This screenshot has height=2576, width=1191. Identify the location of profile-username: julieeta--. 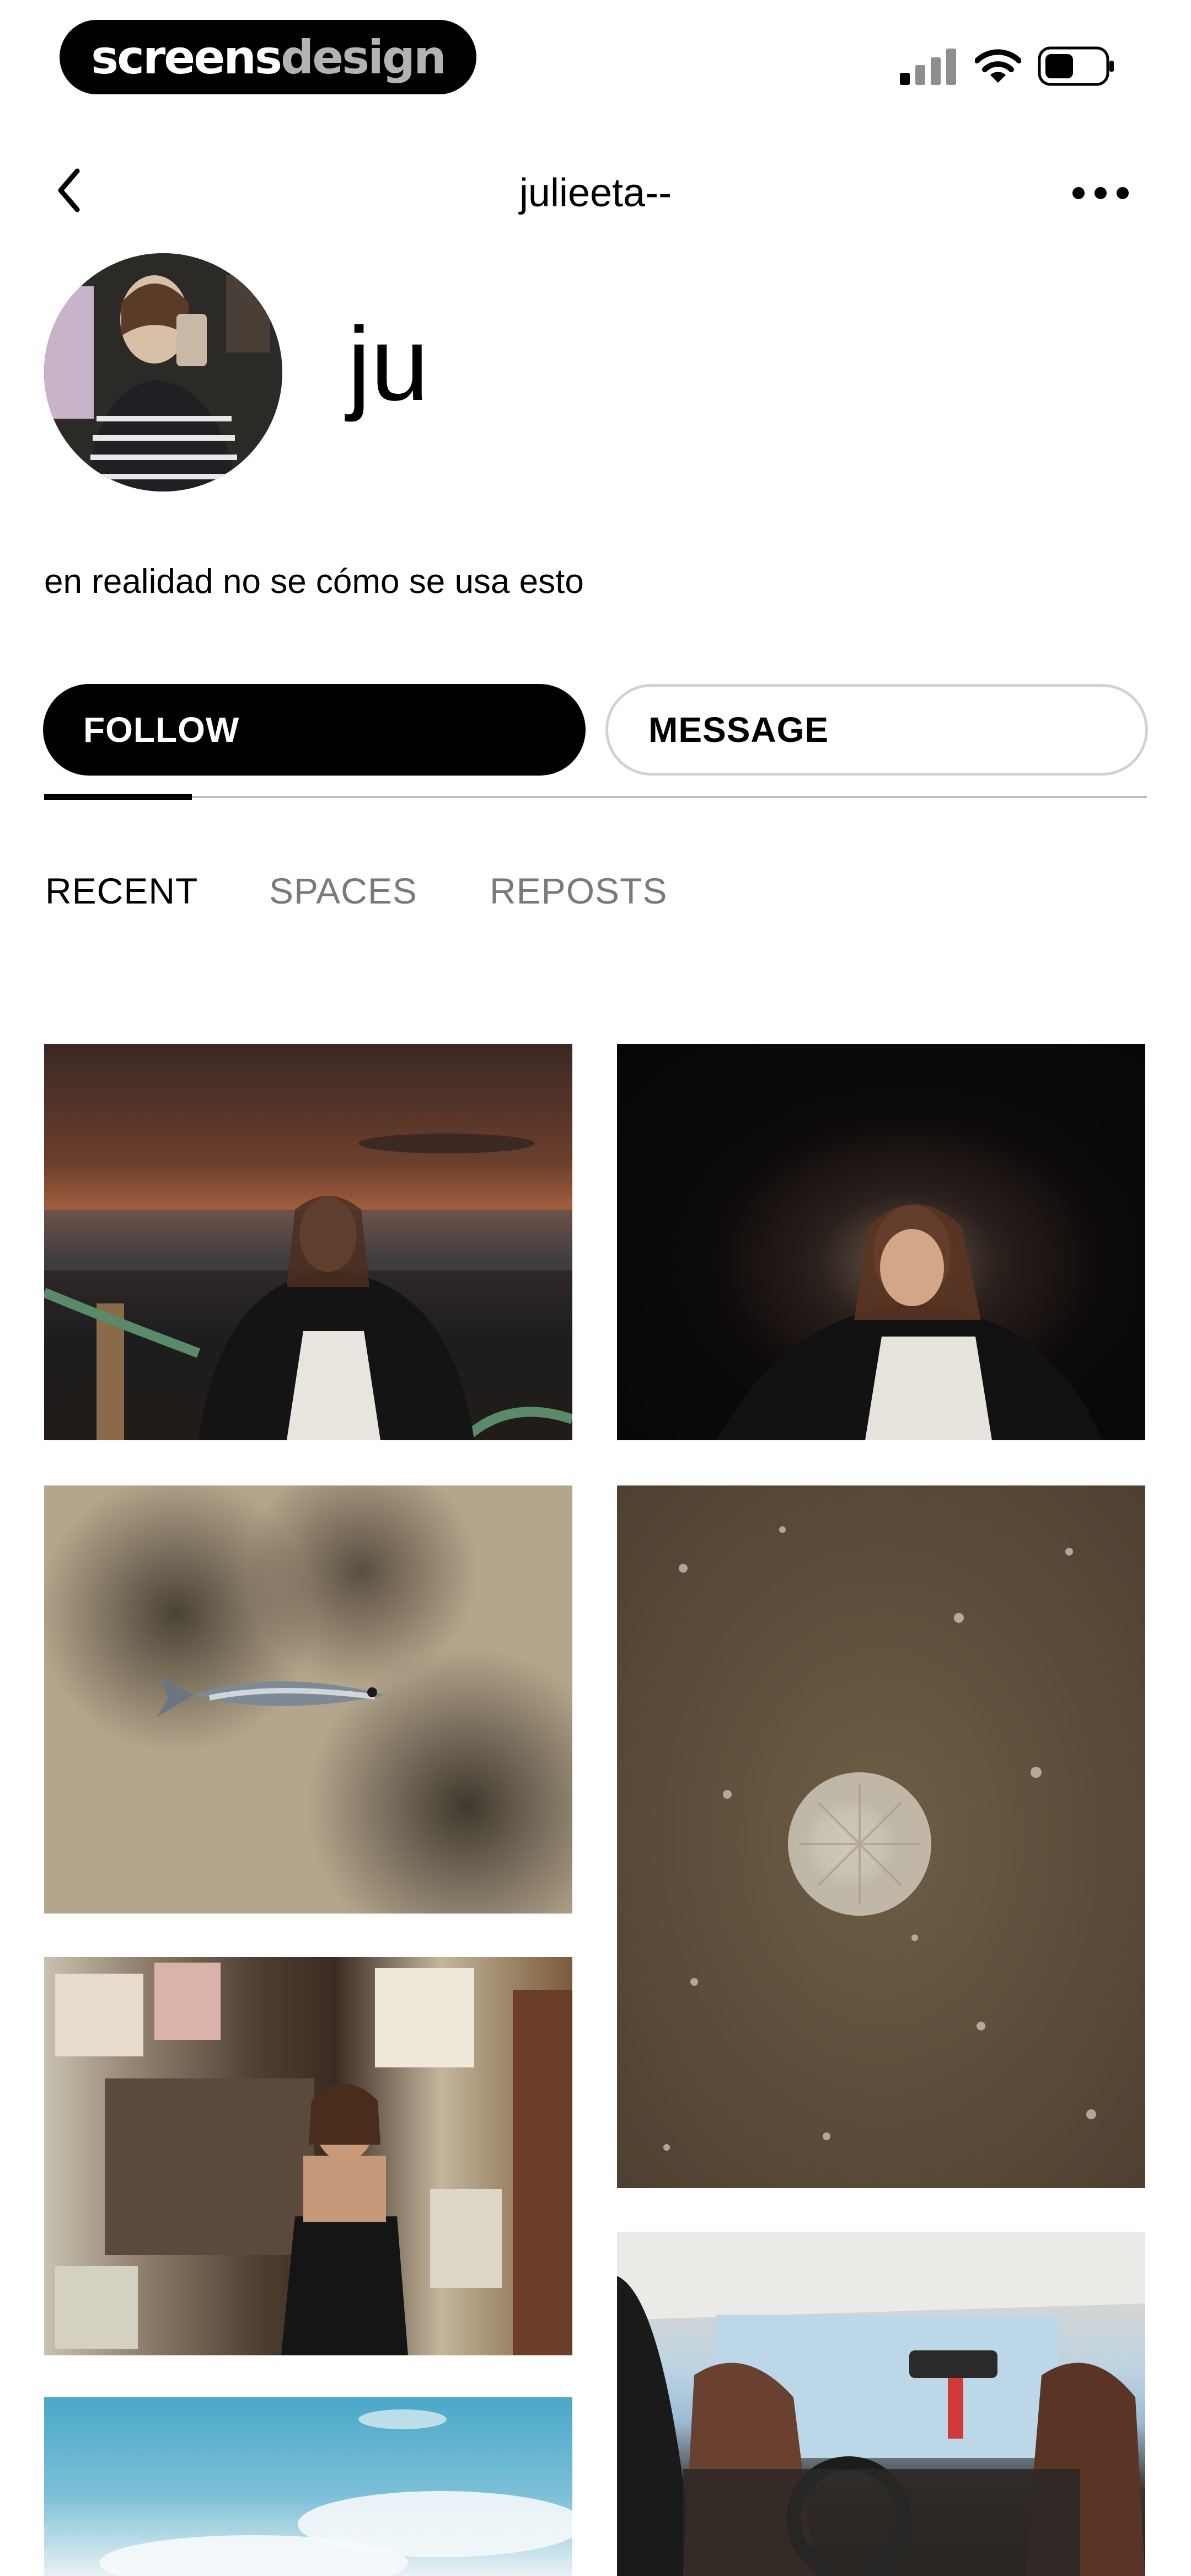
(595, 193).